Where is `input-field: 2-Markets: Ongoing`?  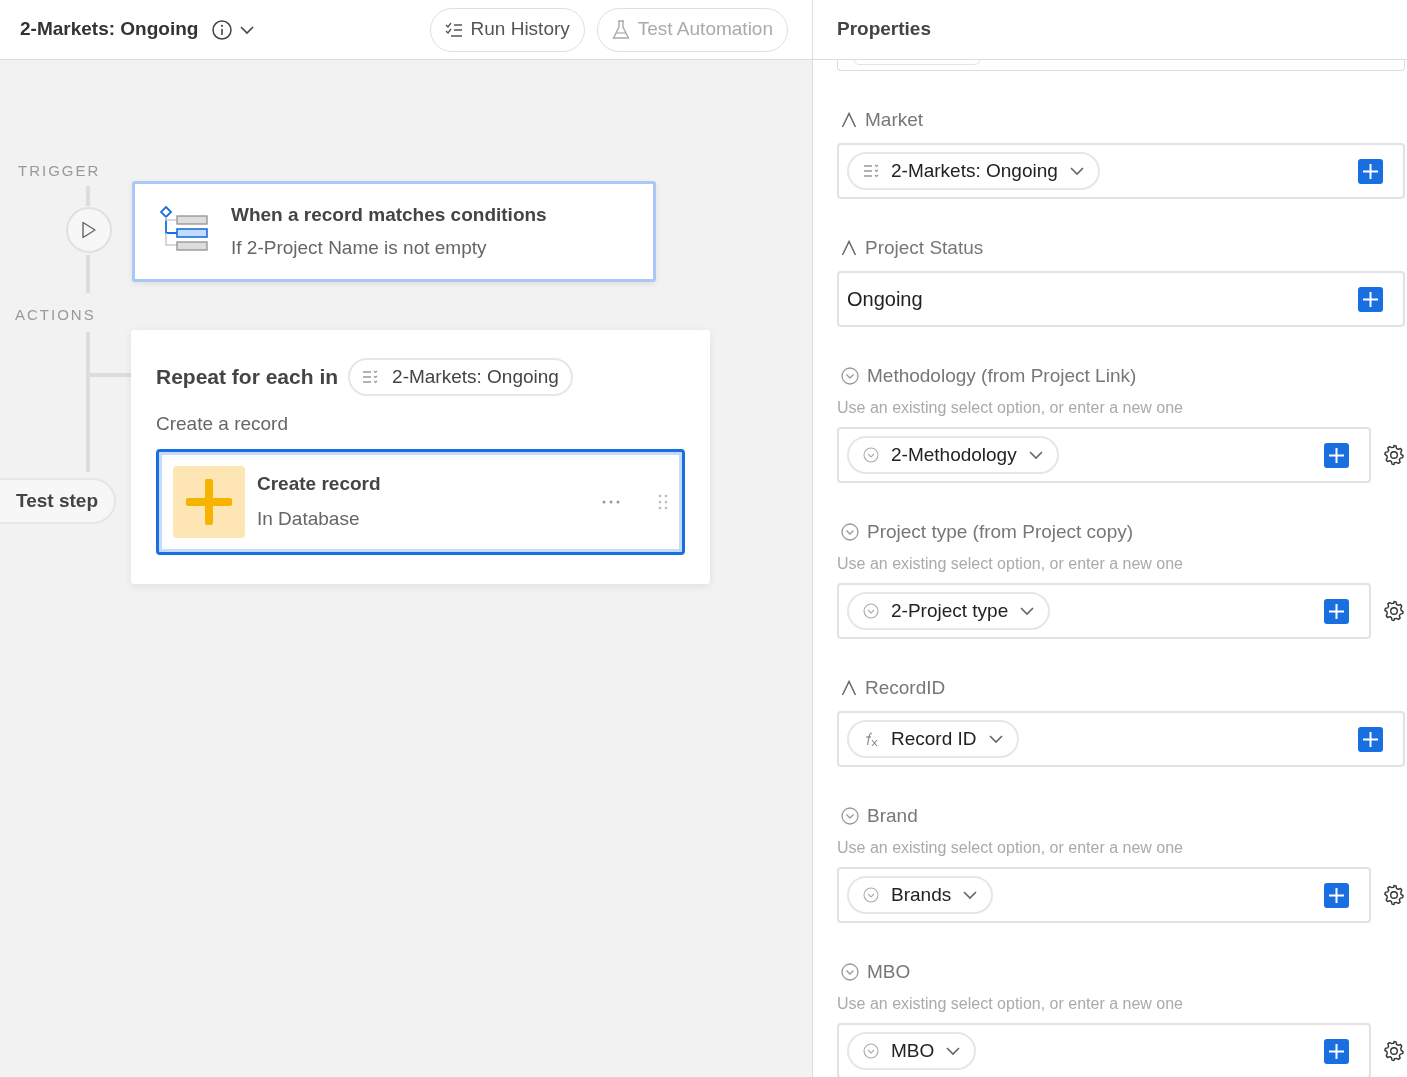
input-field: 2-Markets: Ongoing is located at coordinates (1121, 171).